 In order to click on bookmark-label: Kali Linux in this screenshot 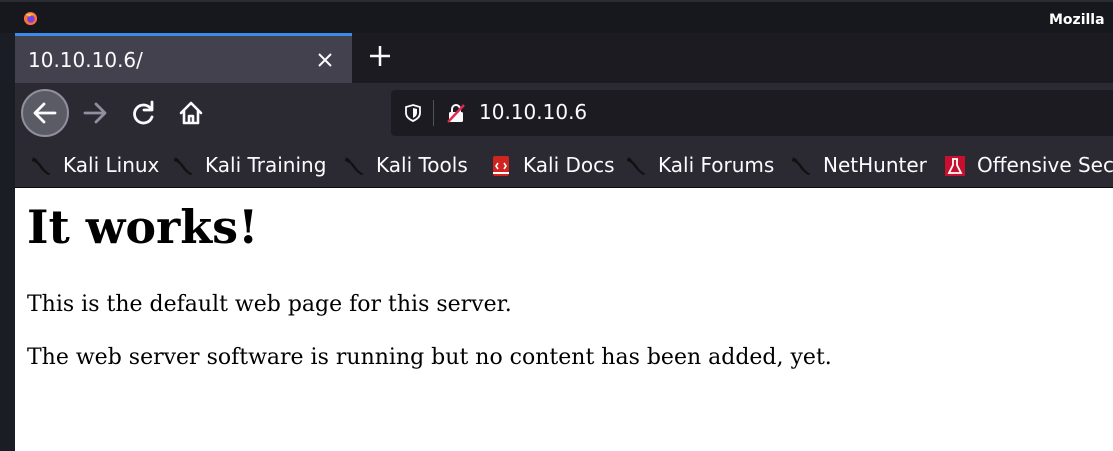, I will do `click(111, 165)`.